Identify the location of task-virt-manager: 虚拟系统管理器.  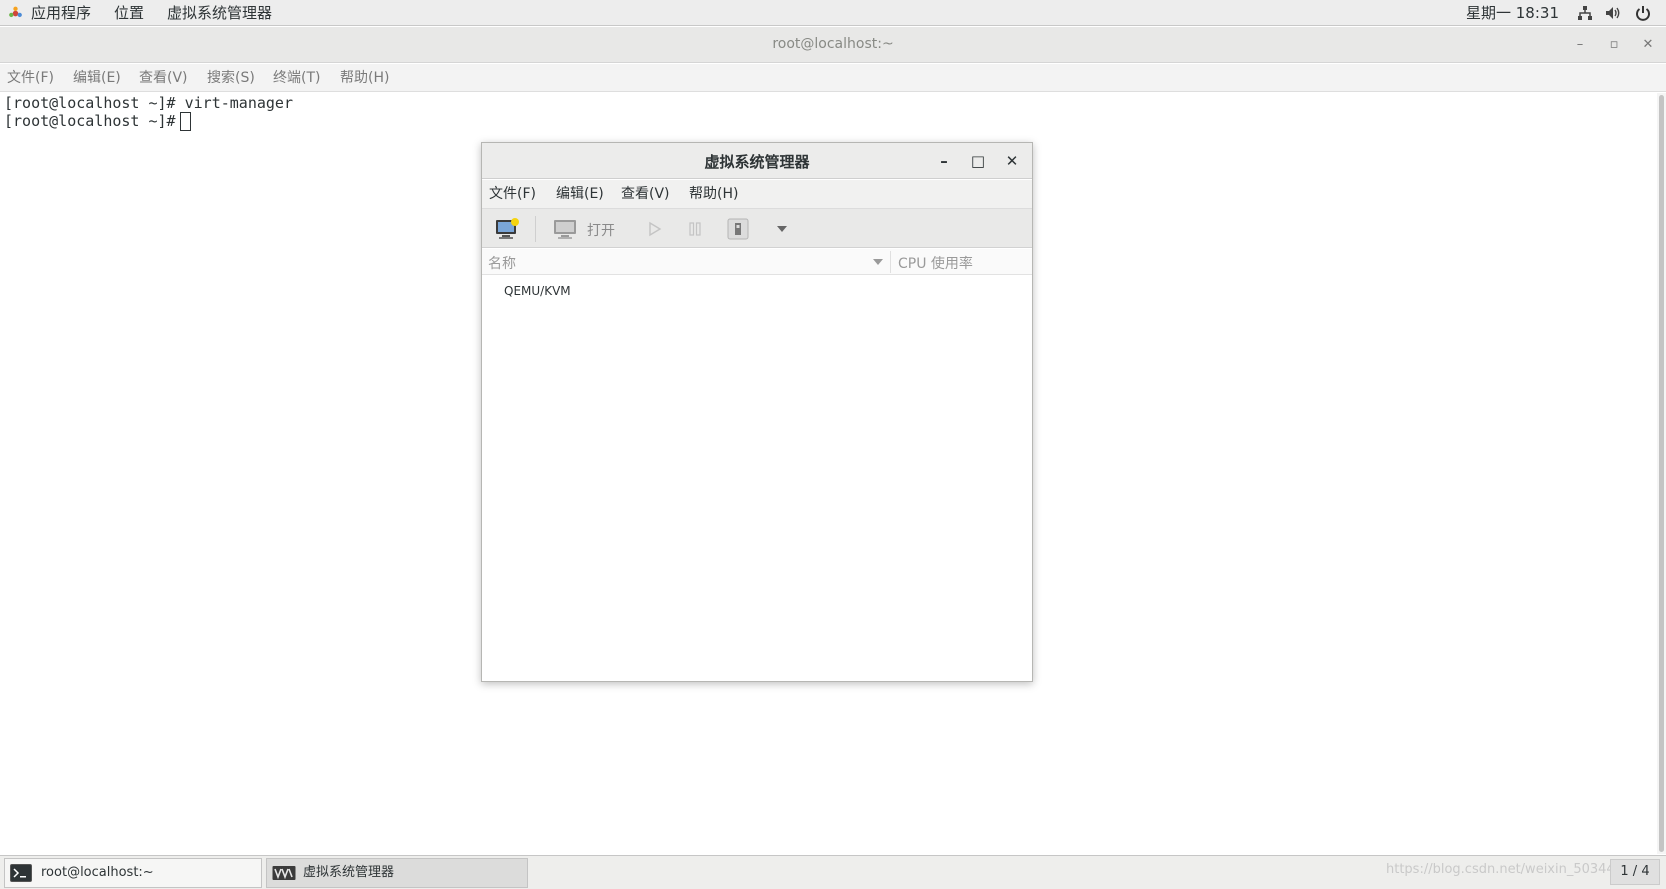
(397, 873).